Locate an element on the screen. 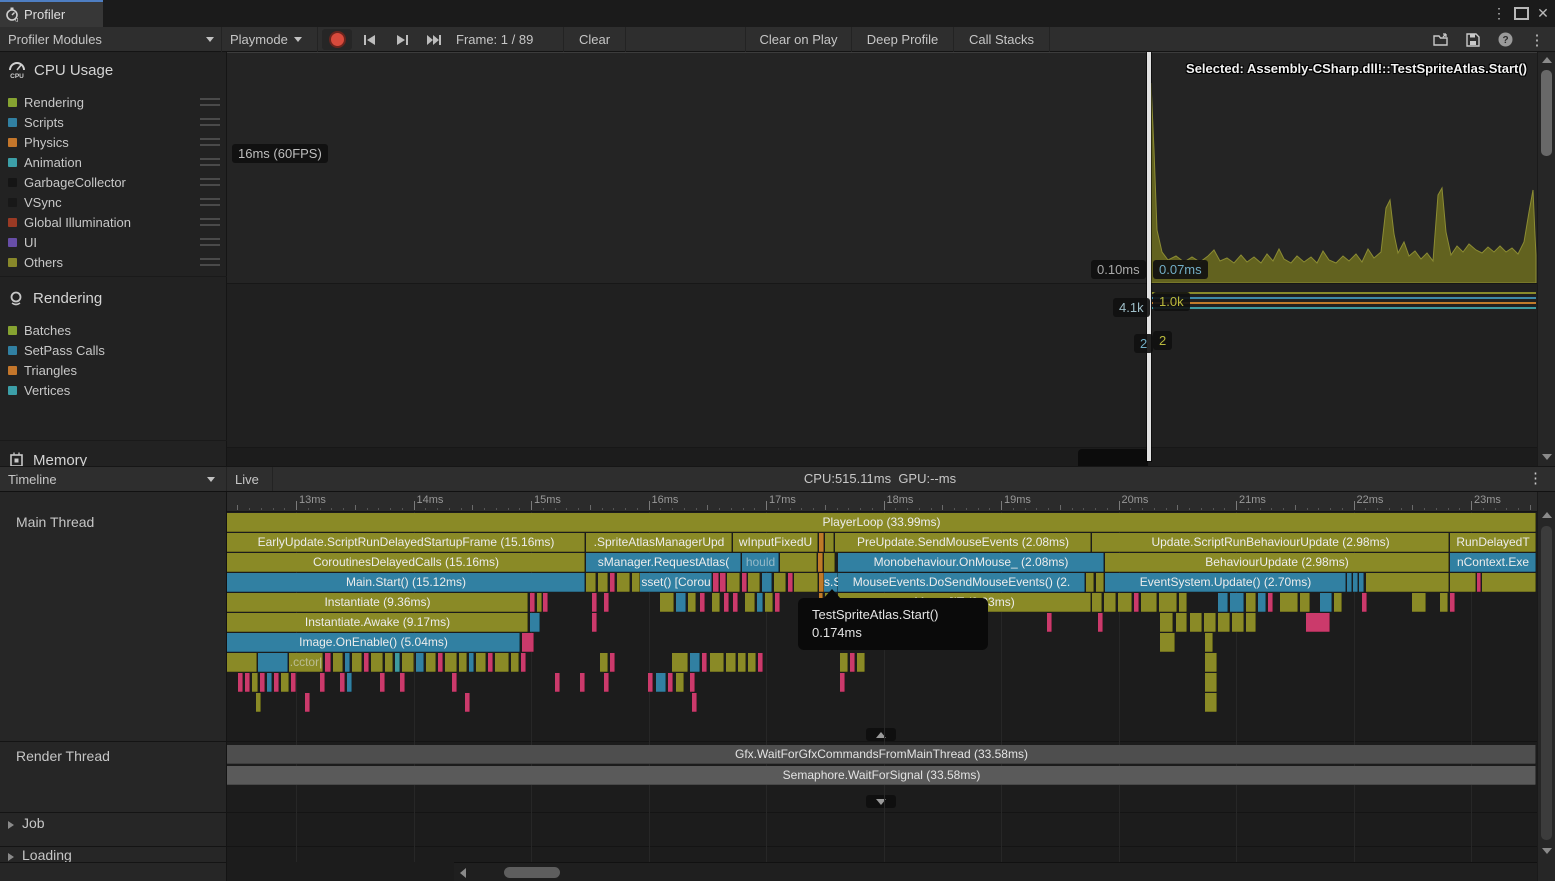 The height and width of the screenshot is (881, 1555). flame-bar: Instantiate.Awake (9.17ms) is located at coordinates (377, 622).